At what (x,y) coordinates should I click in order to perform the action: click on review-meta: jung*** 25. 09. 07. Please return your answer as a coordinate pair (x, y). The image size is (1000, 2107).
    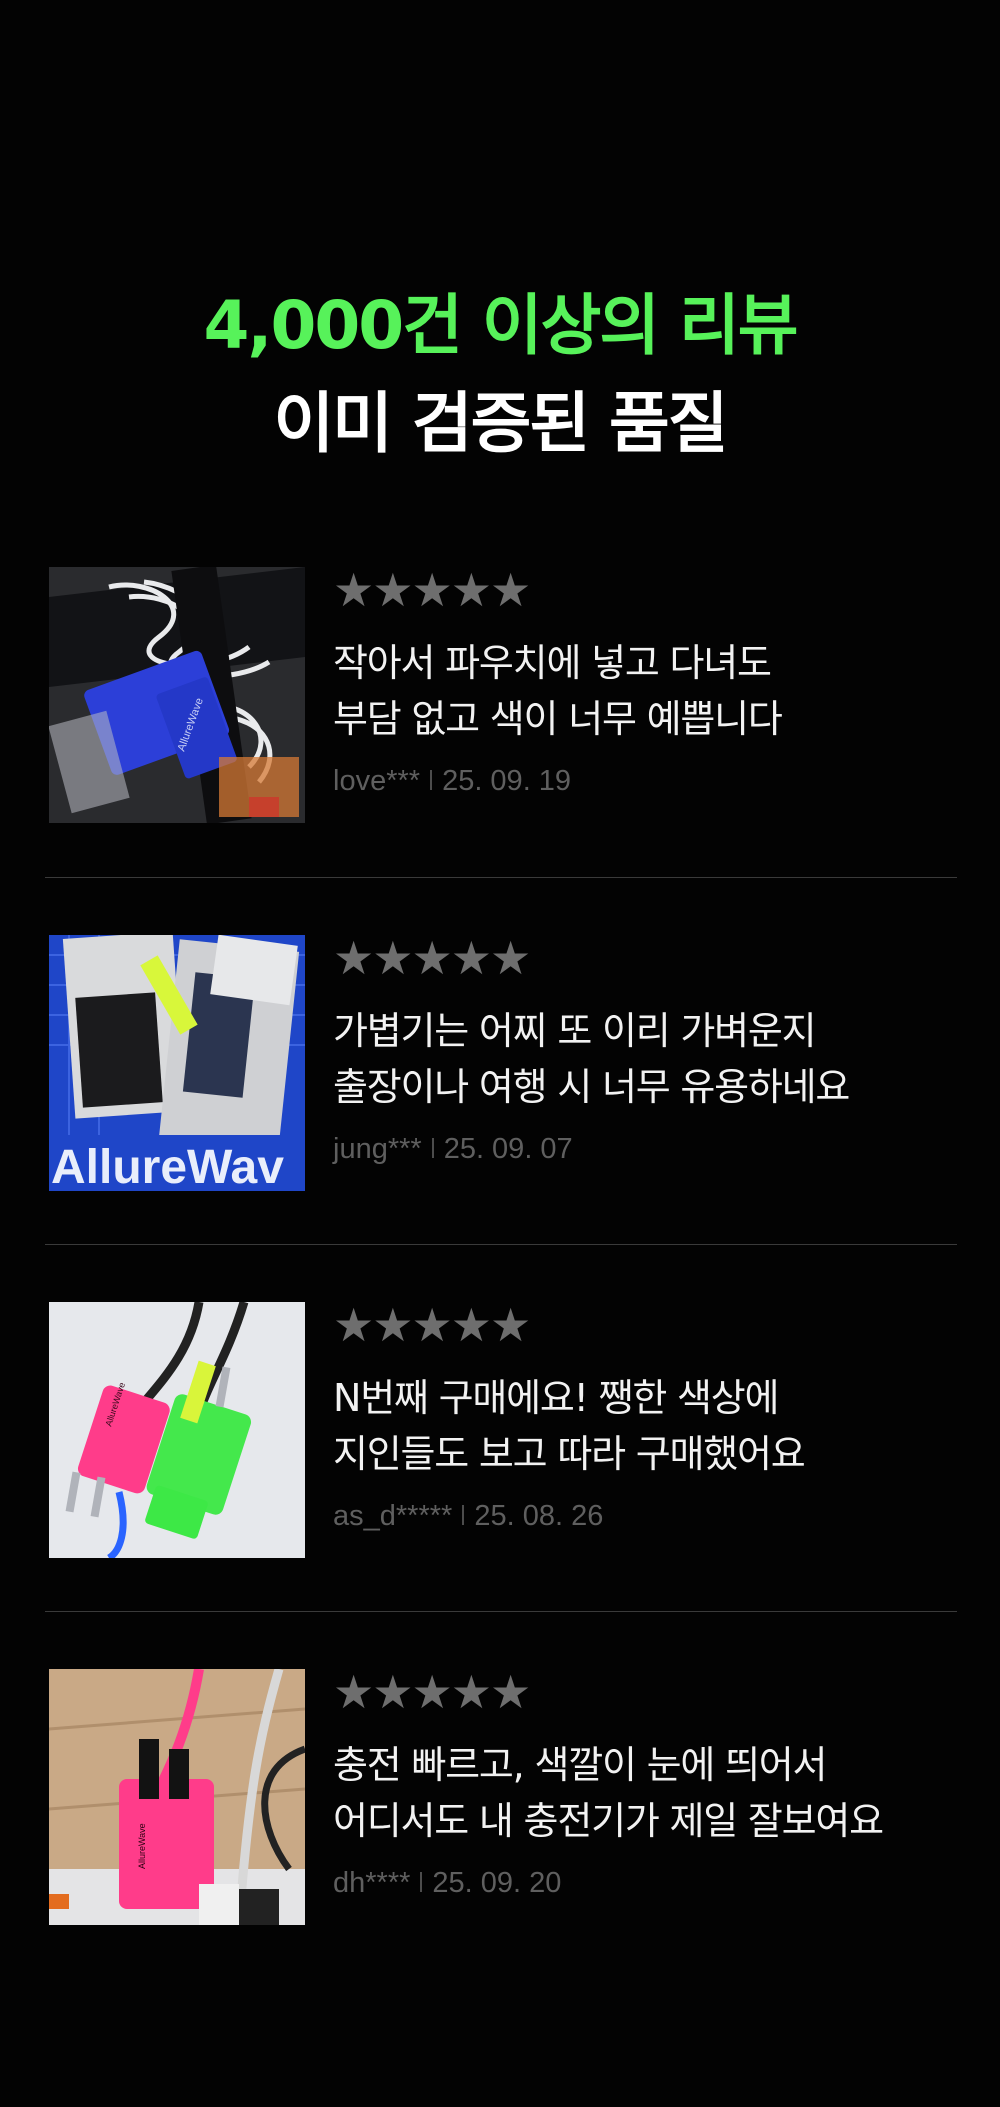
    Looking at the image, I should click on (645, 1149).